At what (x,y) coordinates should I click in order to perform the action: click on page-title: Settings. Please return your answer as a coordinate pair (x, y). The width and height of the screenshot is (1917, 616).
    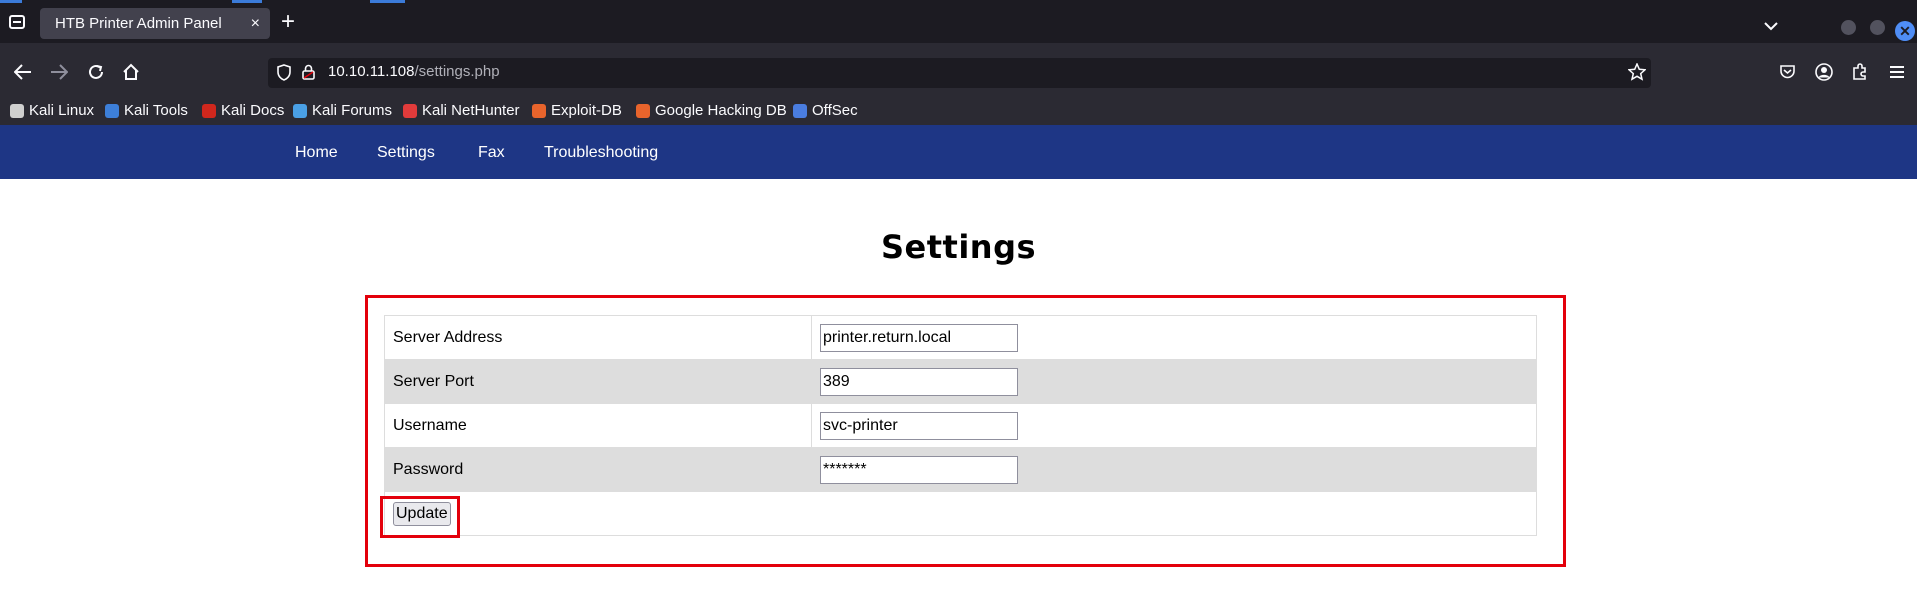
    Looking at the image, I should click on (958, 247).